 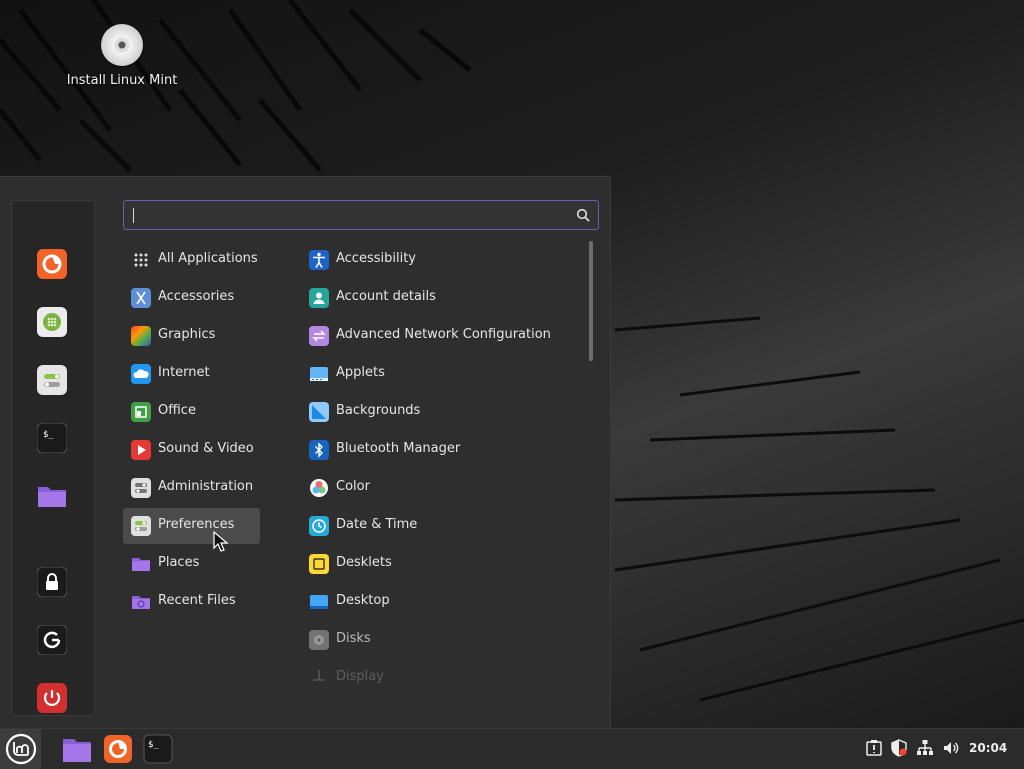 I want to click on category-label: Graphics, so click(x=187, y=334).